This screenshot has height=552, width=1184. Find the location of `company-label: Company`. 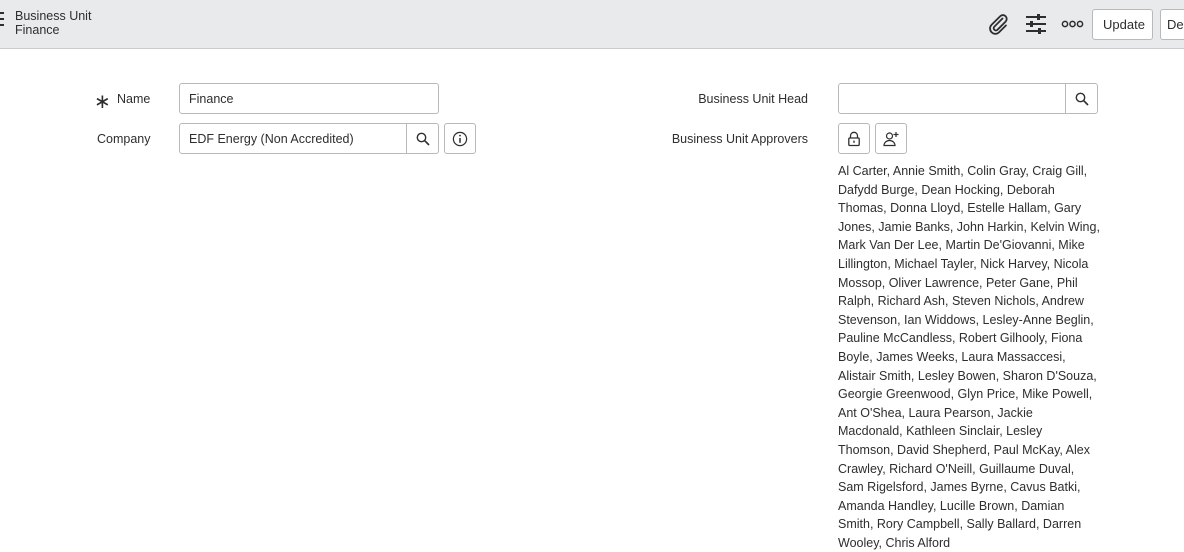

company-label: Company is located at coordinates (124, 139).